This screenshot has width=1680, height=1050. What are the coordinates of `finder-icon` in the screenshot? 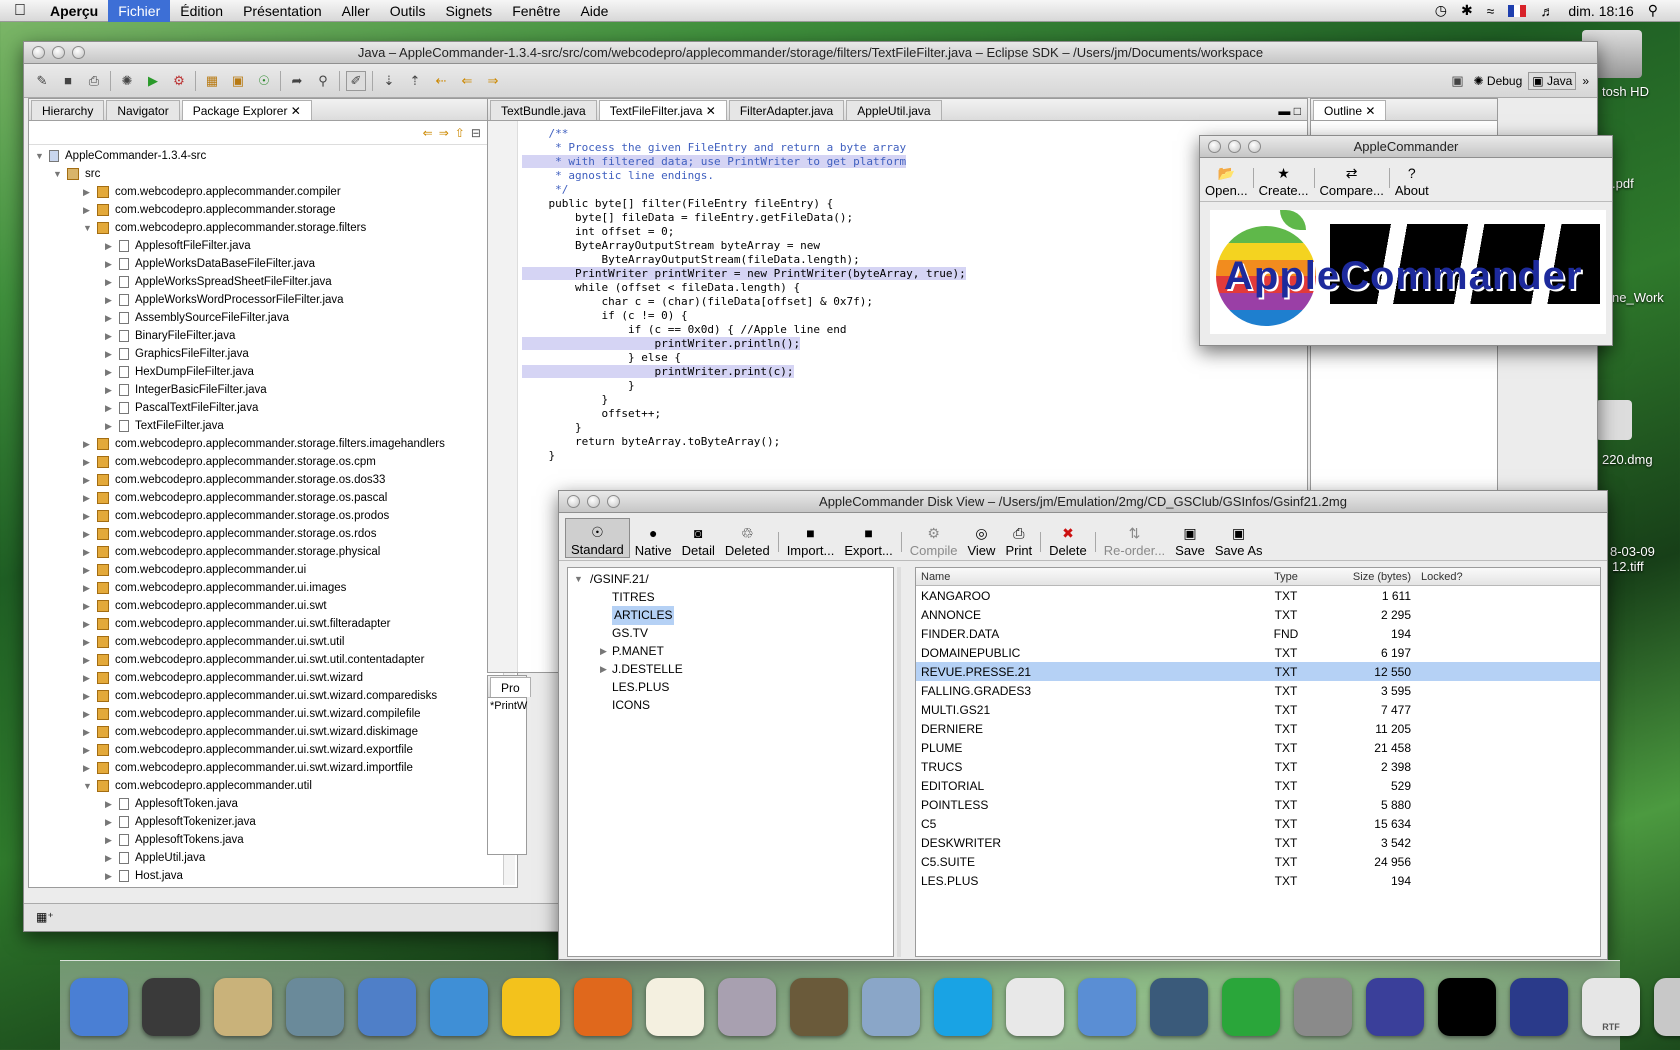 It's located at (99, 1007).